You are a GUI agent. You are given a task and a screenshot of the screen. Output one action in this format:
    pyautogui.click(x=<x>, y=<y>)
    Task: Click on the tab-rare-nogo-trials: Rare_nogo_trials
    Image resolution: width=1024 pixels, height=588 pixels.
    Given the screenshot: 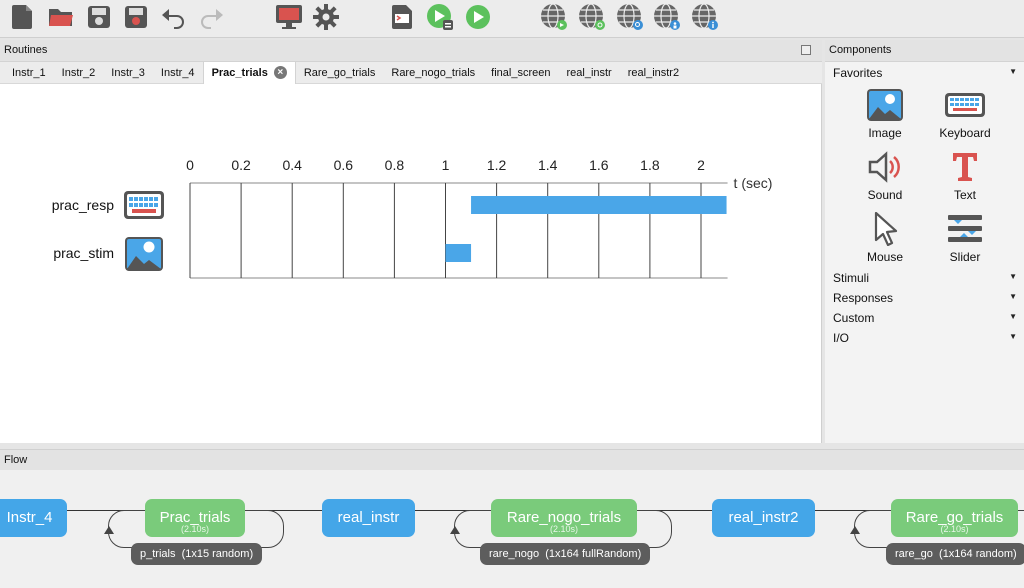 What is the action you would take?
    pyautogui.click(x=433, y=73)
    